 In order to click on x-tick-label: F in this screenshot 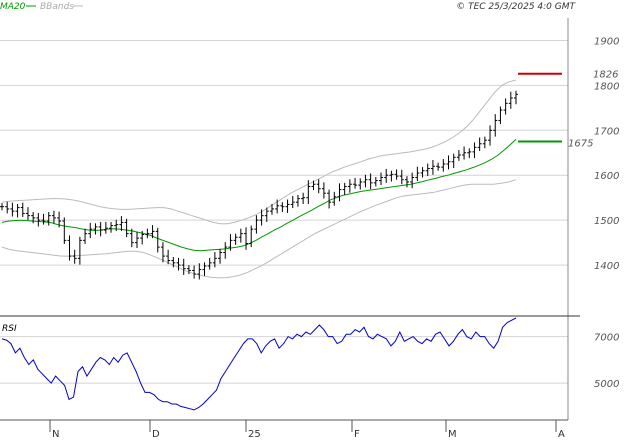, I will do `click(357, 434)`.